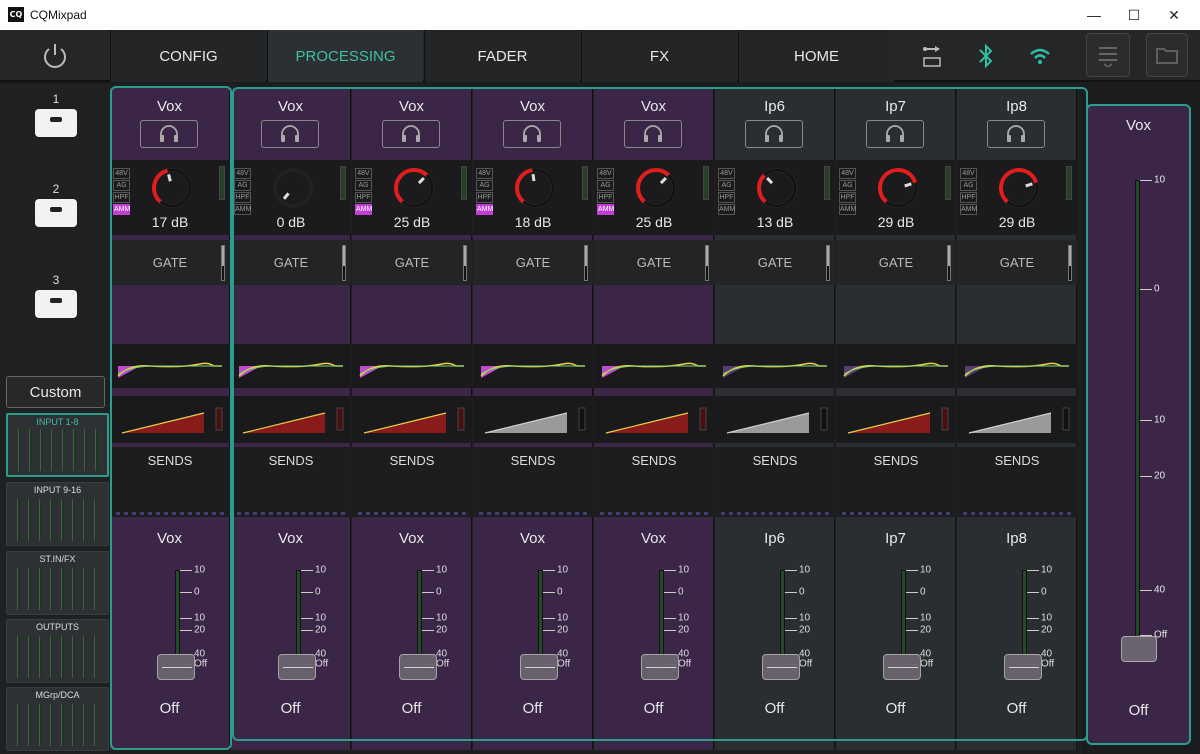  I want to click on power-button, so click(55, 56).